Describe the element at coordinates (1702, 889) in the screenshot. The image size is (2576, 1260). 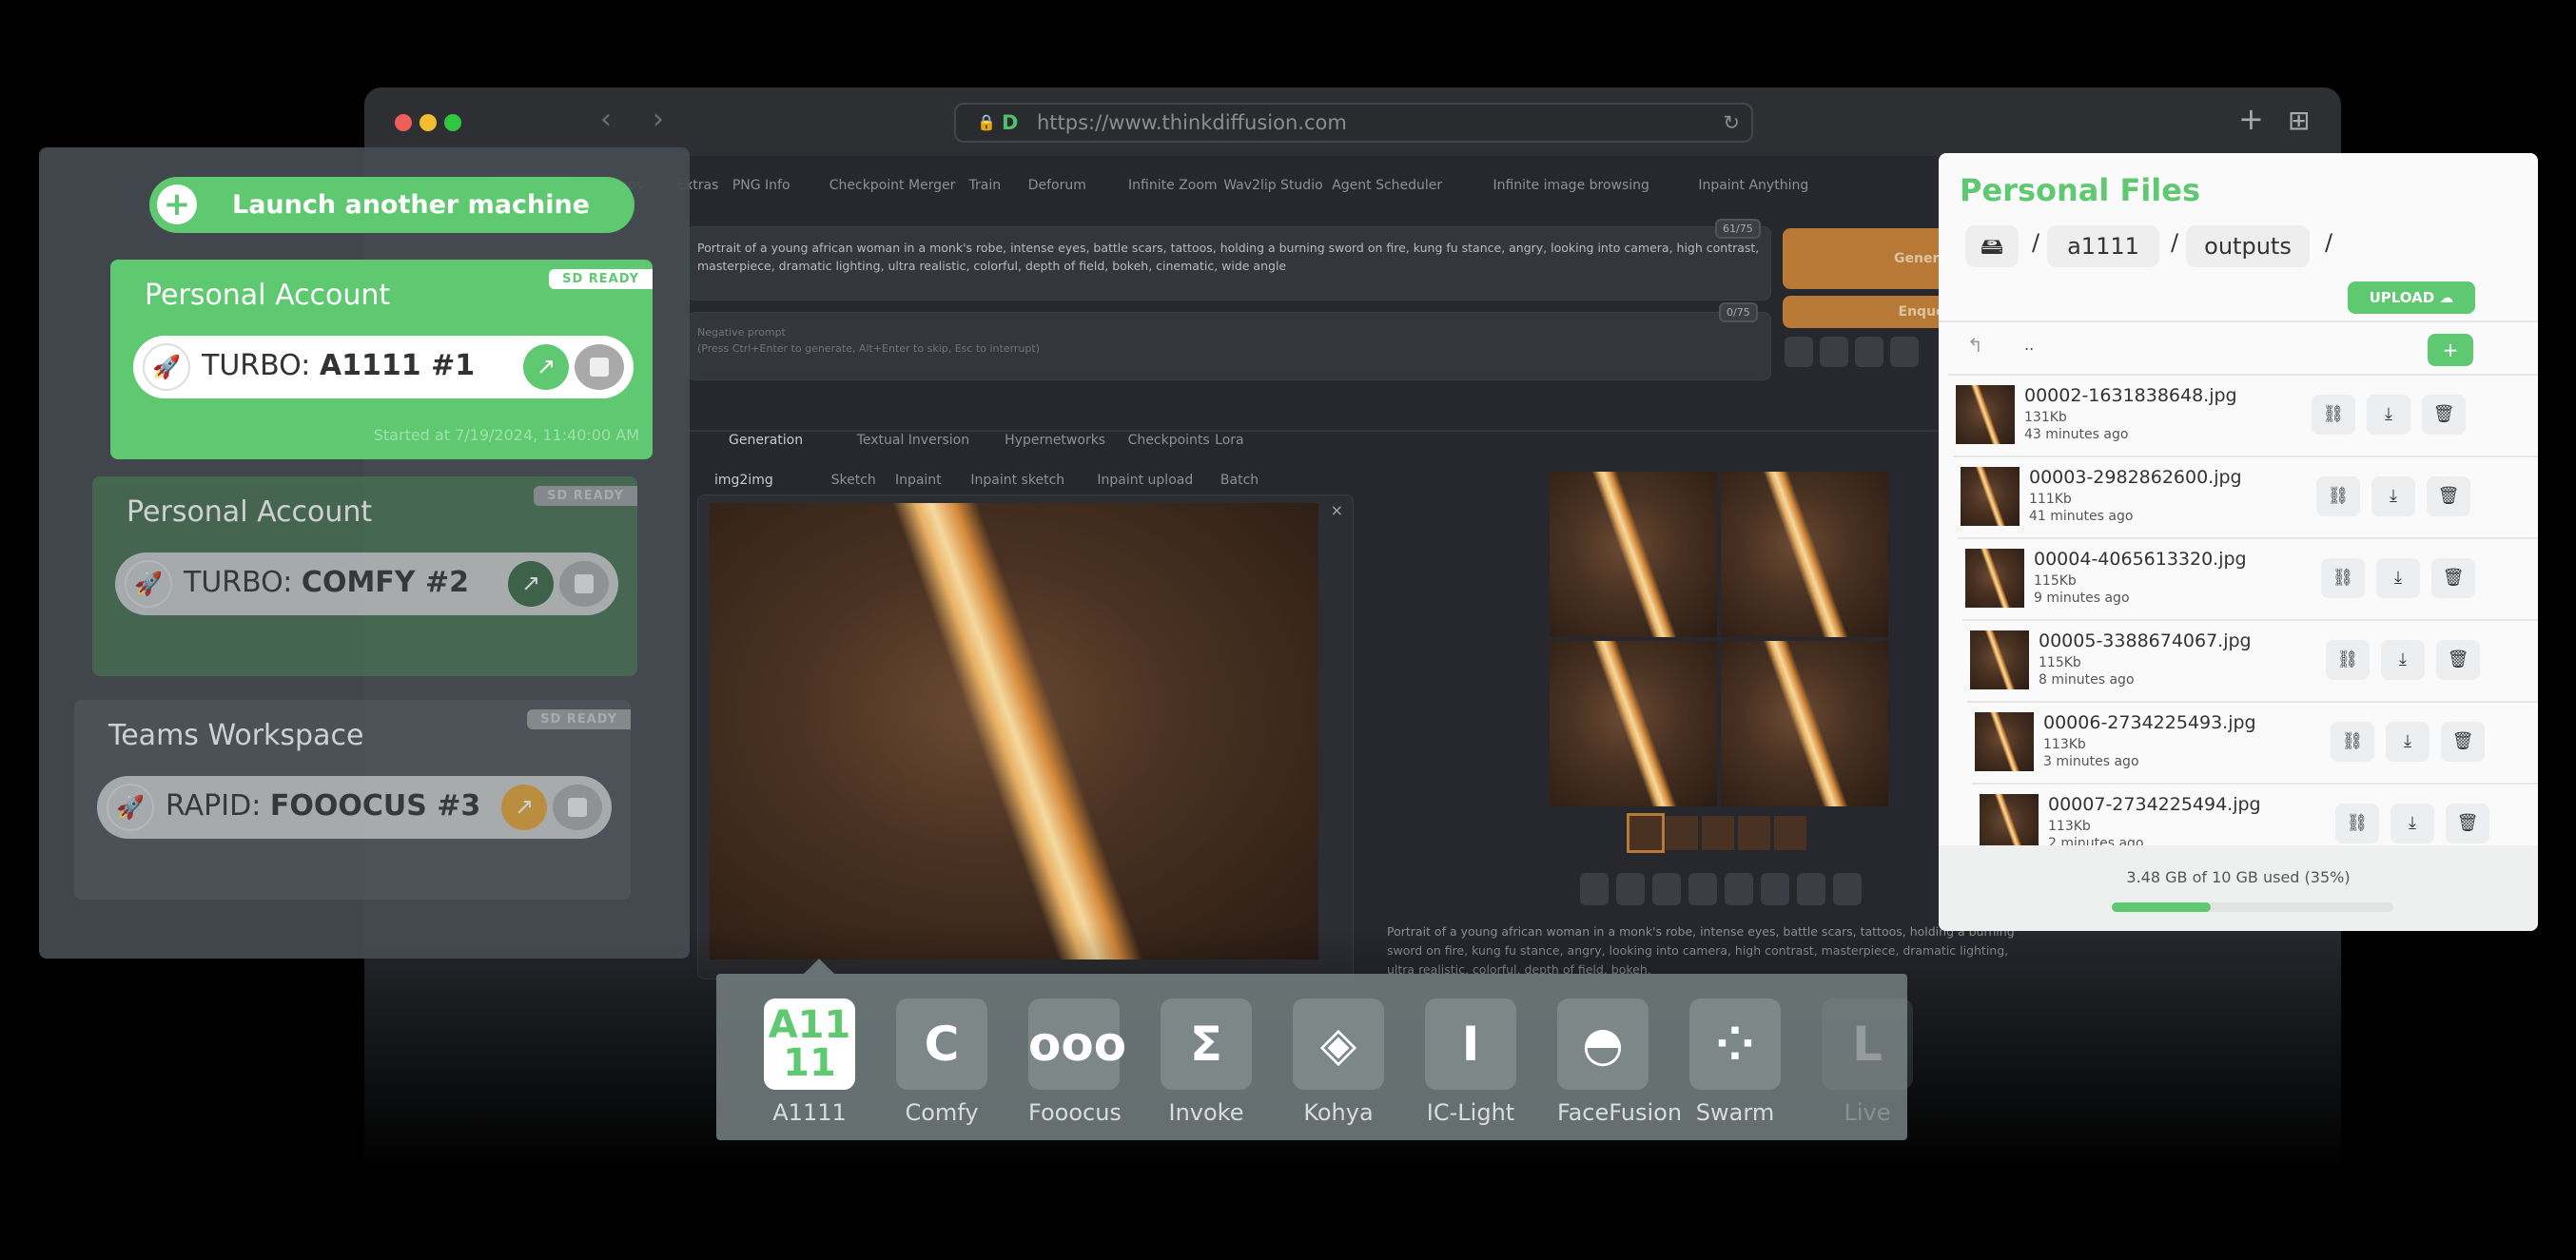
I see `image-icon` at that location.